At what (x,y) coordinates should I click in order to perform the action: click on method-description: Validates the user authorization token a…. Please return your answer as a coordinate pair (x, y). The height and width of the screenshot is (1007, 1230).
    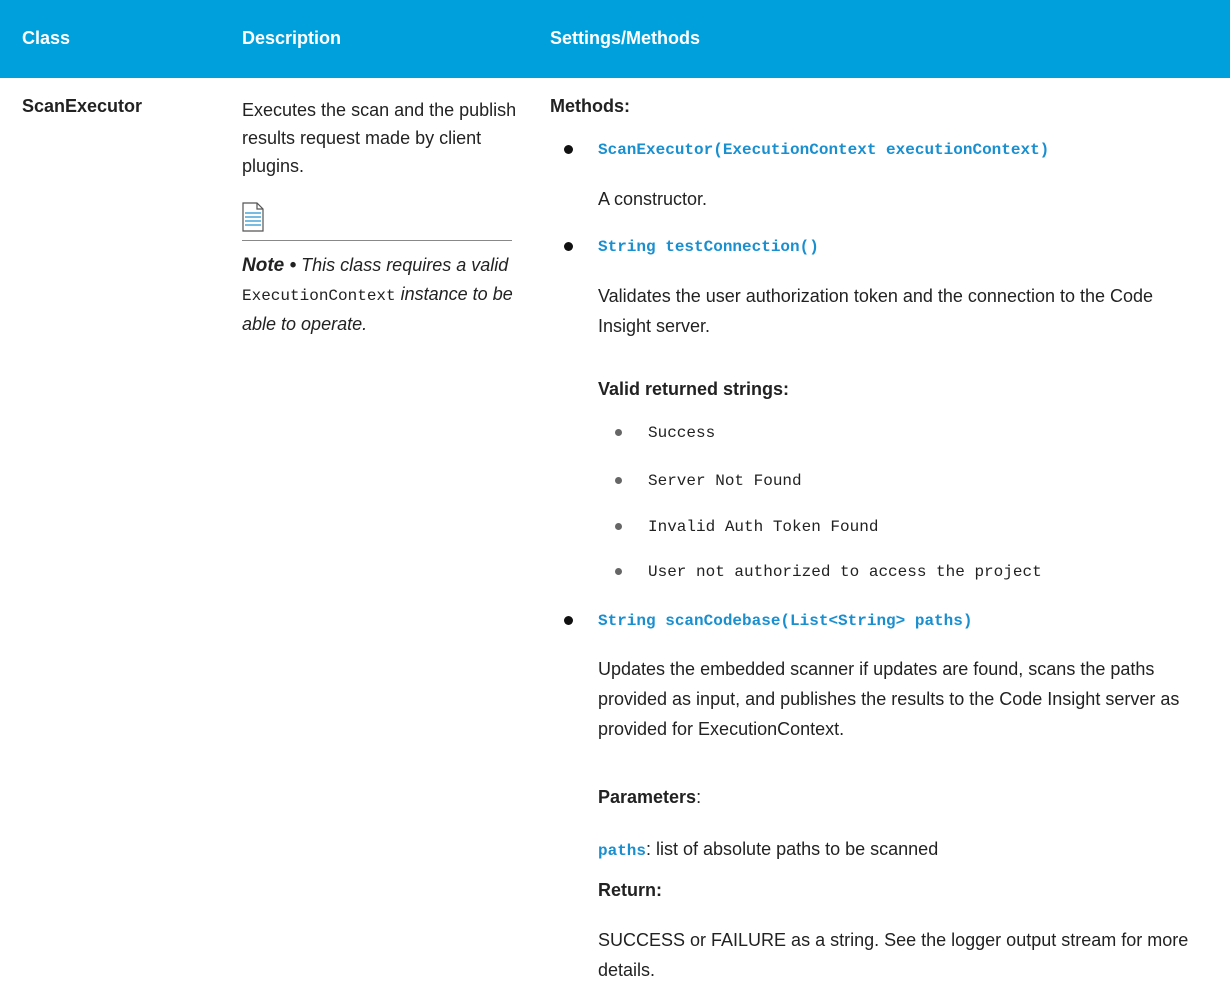
    Looking at the image, I should click on (876, 311).